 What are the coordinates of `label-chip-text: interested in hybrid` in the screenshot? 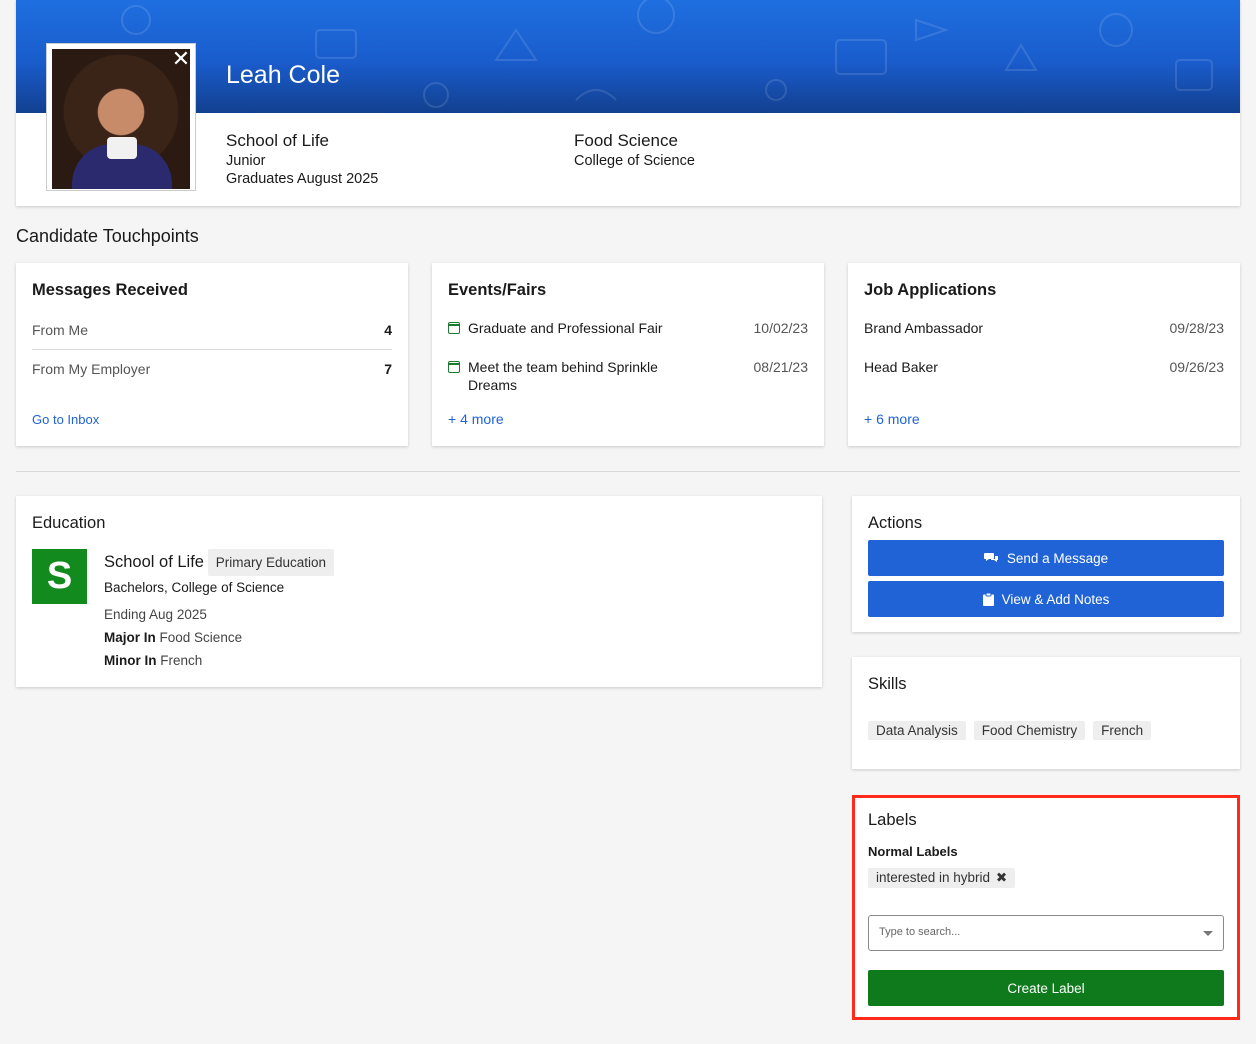 It's located at (933, 877).